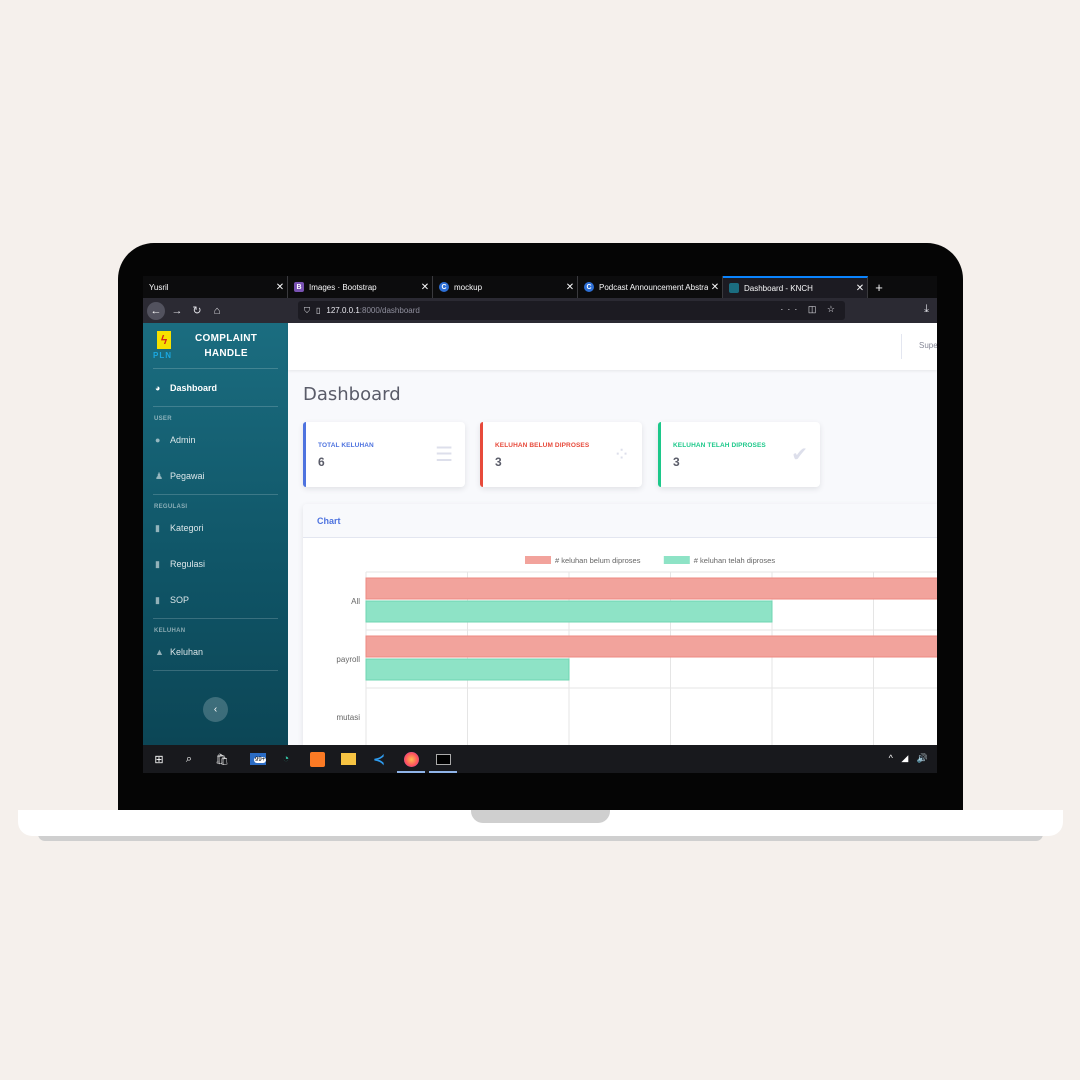 The image size is (1080, 1080). I want to click on browser-tab-bootstrap: B Images · Bootstrap ✕, so click(360, 287).